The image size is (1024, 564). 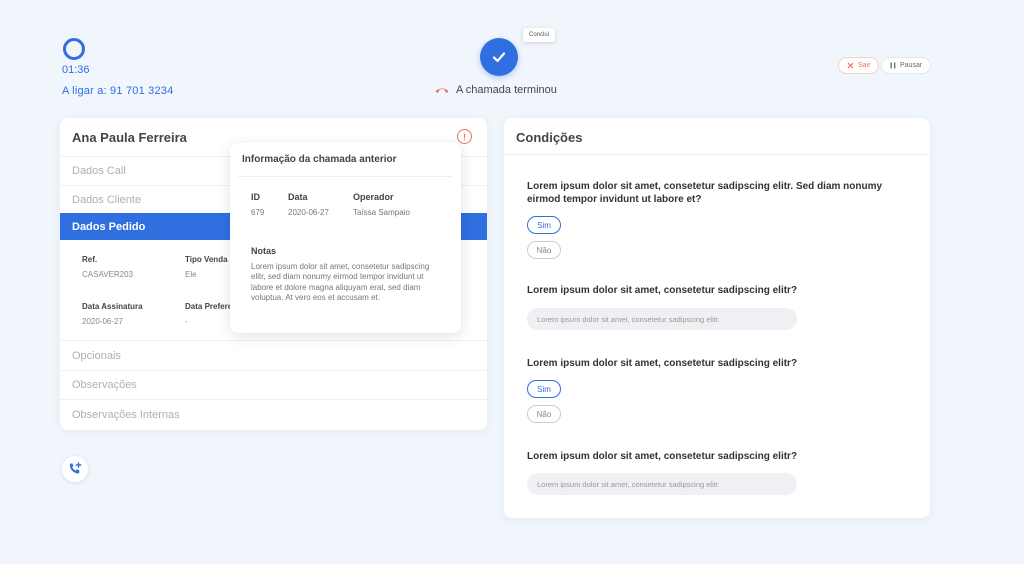 What do you see at coordinates (539, 35) in the screenshot?
I see `conclude-tooltip: Concluí` at bounding box center [539, 35].